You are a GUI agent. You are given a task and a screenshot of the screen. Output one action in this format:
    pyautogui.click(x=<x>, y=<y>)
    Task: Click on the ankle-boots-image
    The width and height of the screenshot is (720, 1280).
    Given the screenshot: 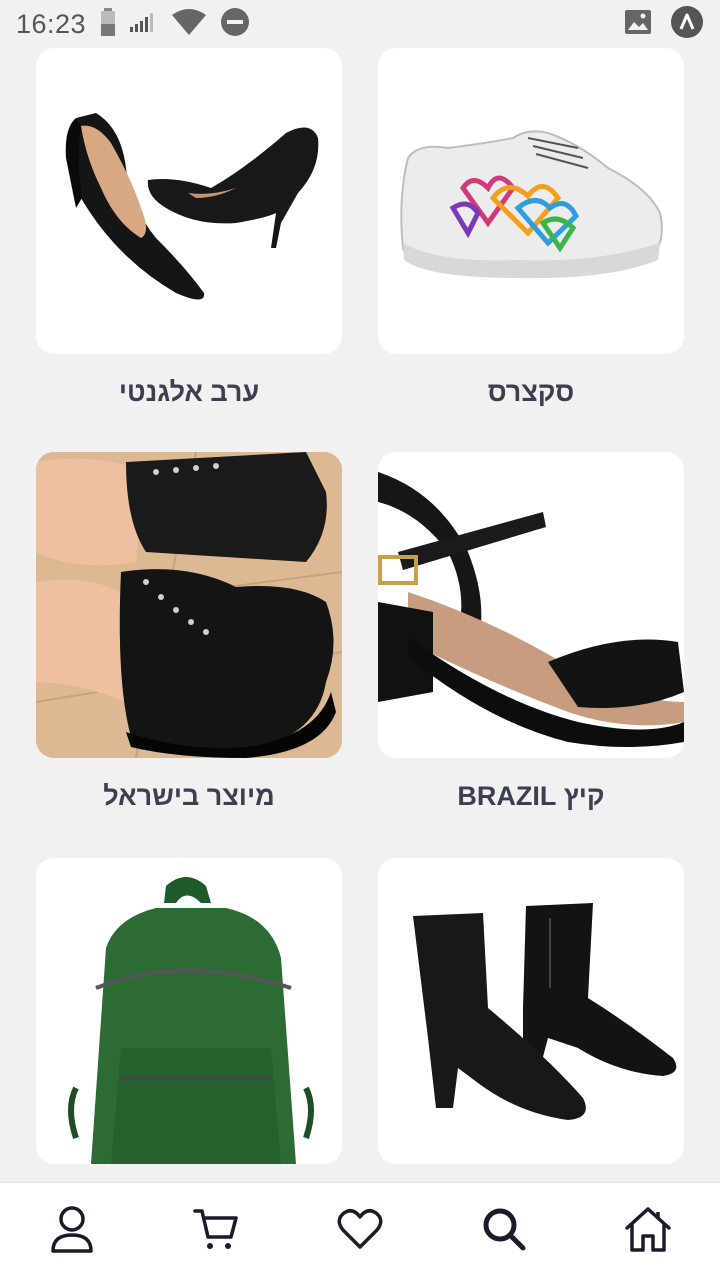 What is the action you would take?
    pyautogui.click(x=531, y=1011)
    